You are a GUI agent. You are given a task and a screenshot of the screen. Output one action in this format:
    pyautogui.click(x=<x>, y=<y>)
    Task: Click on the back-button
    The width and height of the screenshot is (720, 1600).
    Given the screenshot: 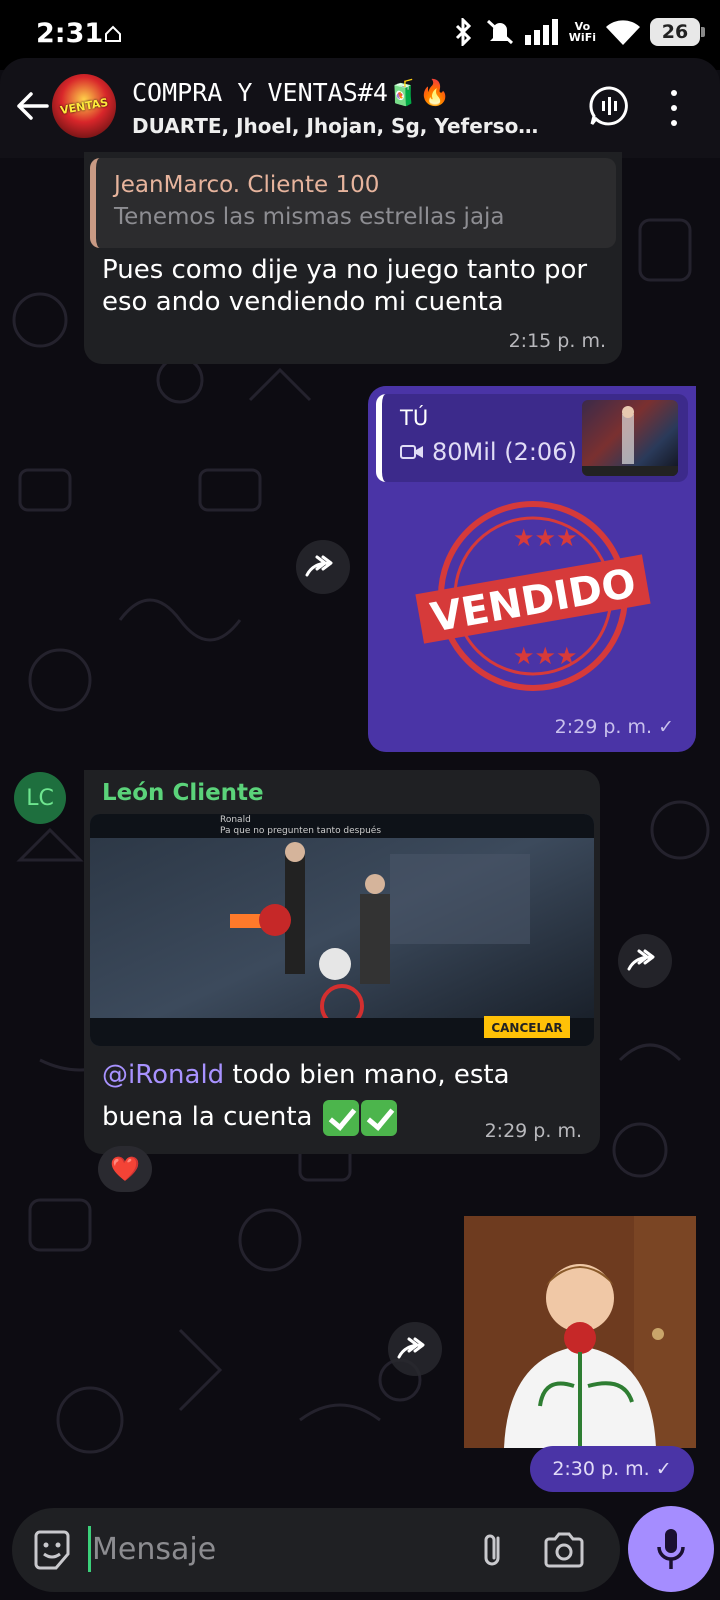 What is the action you would take?
    pyautogui.click(x=32, y=106)
    